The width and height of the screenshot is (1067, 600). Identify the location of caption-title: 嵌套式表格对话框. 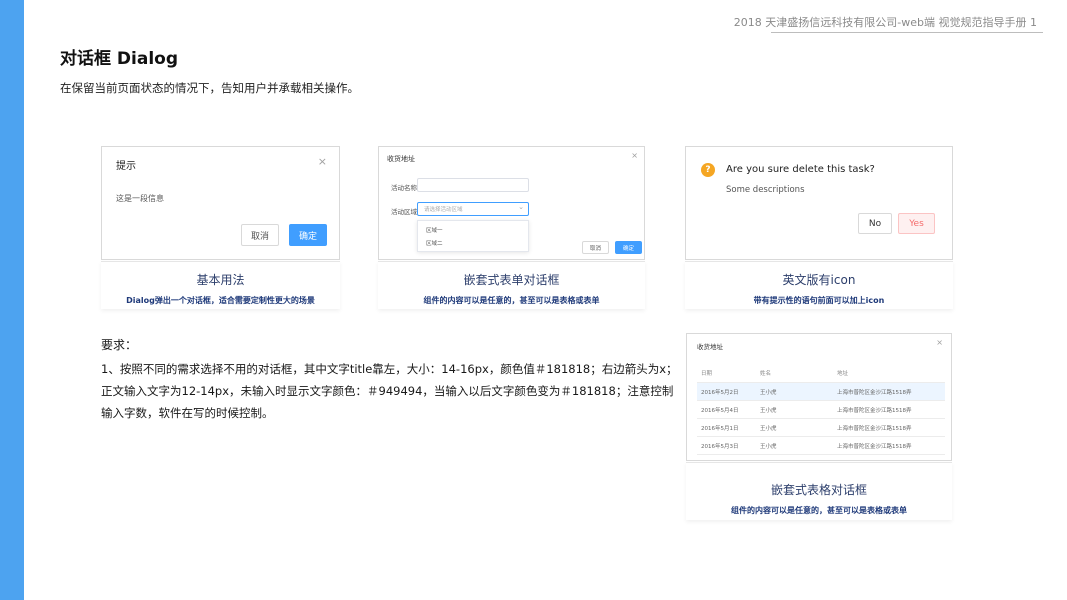
(818, 490).